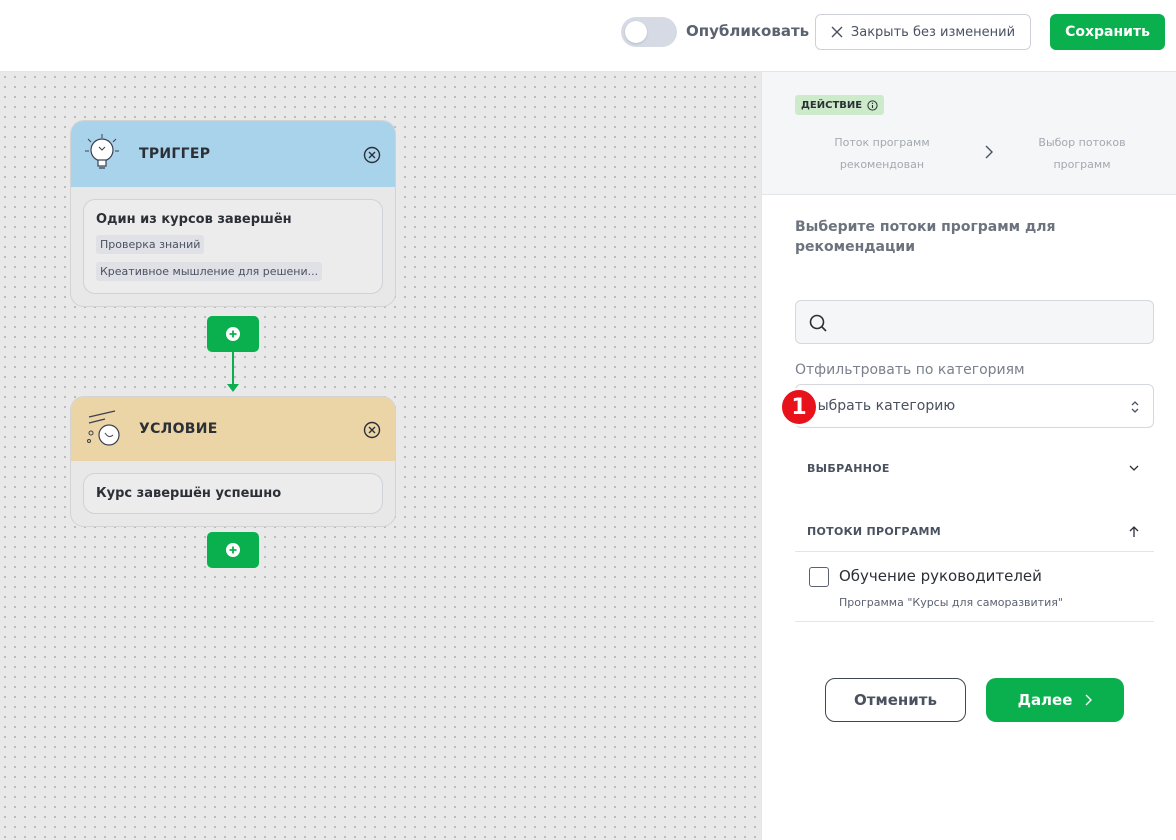 The image size is (1176, 840). What do you see at coordinates (819, 577) in the screenshot?
I see `program-checkbox` at bounding box center [819, 577].